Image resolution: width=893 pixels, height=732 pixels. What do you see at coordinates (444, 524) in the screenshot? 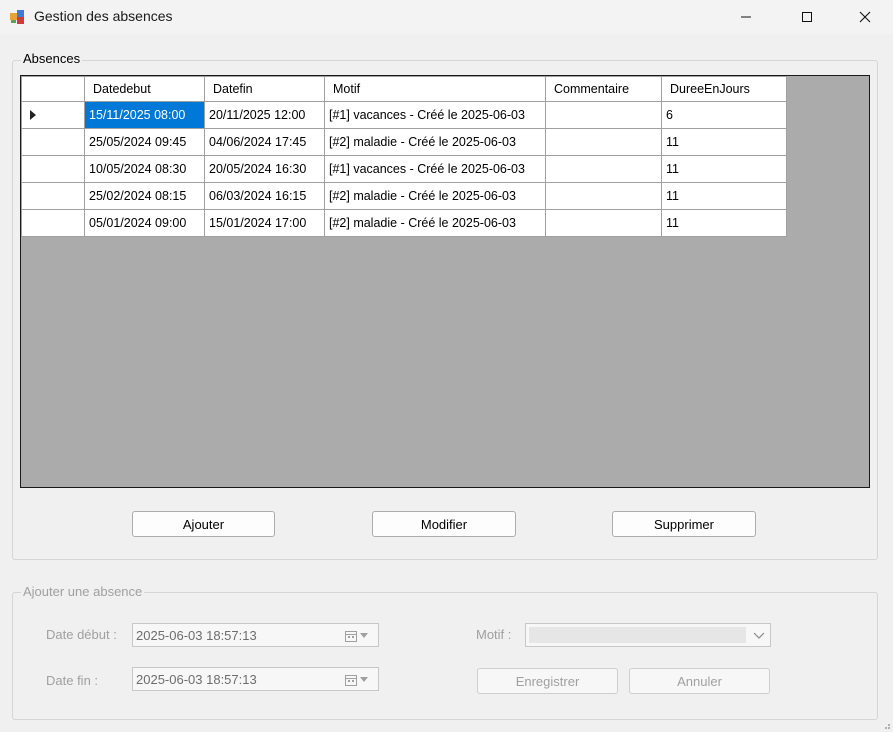
I see `modifier-button: Modifier` at bounding box center [444, 524].